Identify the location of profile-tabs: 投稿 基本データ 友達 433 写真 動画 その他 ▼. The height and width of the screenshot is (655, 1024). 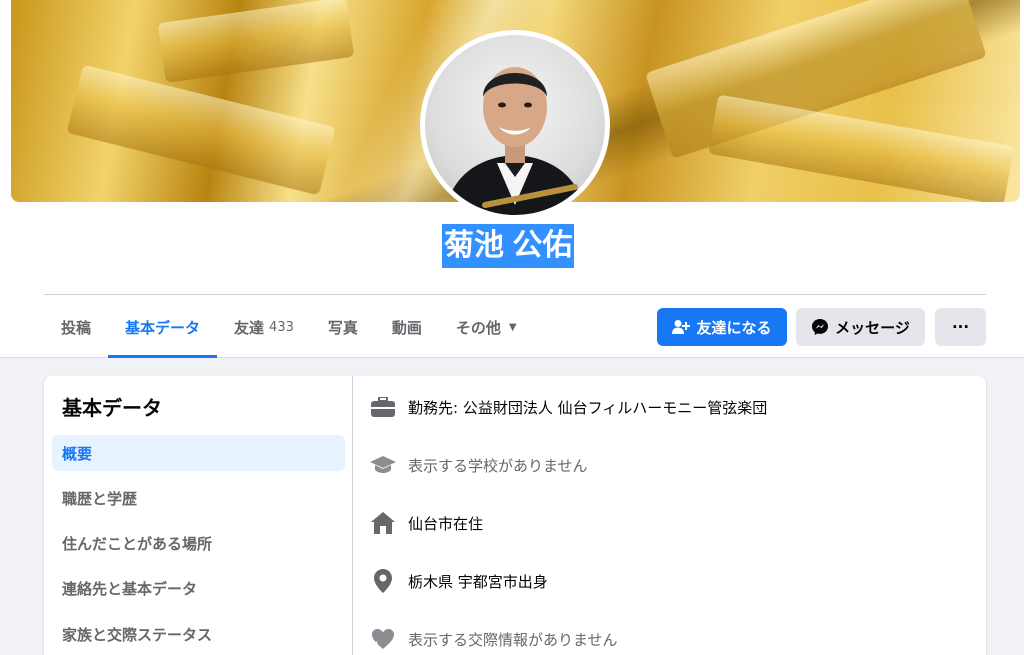
(289, 327).